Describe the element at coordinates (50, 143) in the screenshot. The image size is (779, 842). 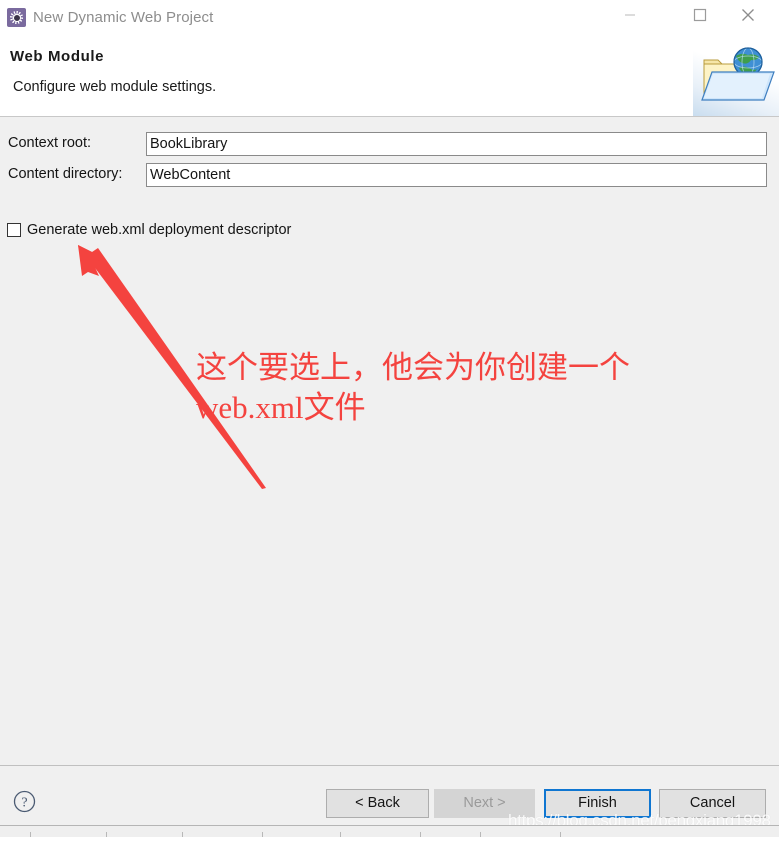
I see `context-root-label: Context root:` at that location.